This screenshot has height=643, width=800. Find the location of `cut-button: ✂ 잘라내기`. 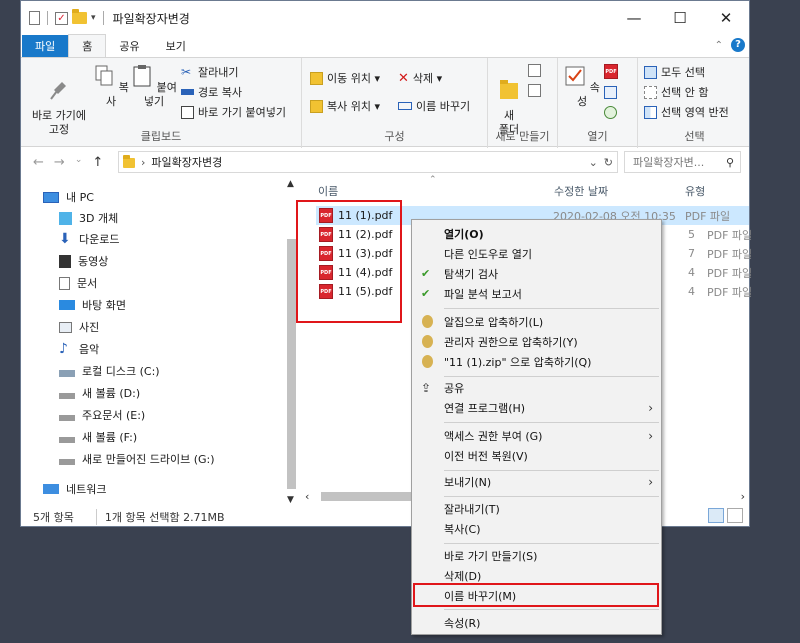

cut-button: ✂ 잘라내기 is located at coordinates (209, 72).